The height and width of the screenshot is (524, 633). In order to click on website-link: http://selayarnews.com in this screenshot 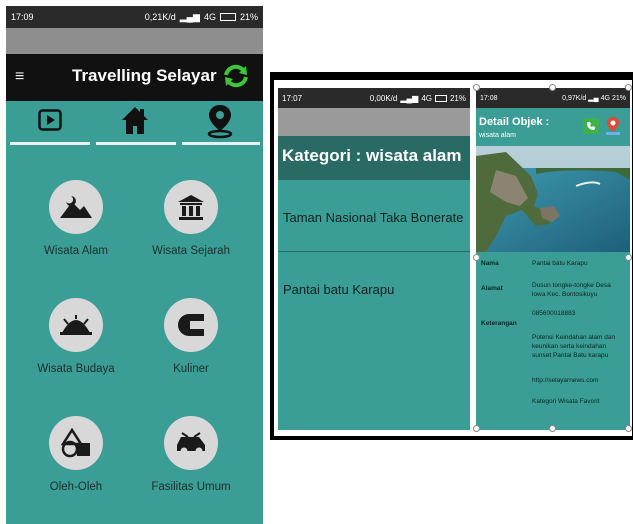, I will do `click(578, 381)`.